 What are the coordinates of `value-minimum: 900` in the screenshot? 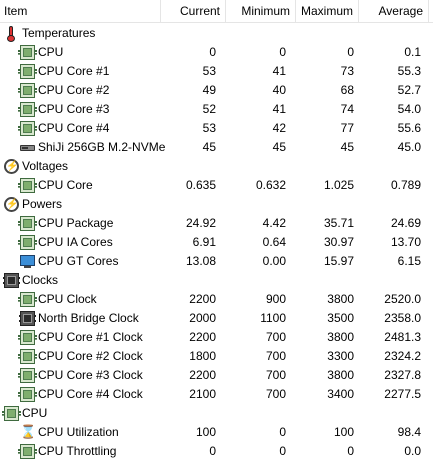 It's located at (275, 299).